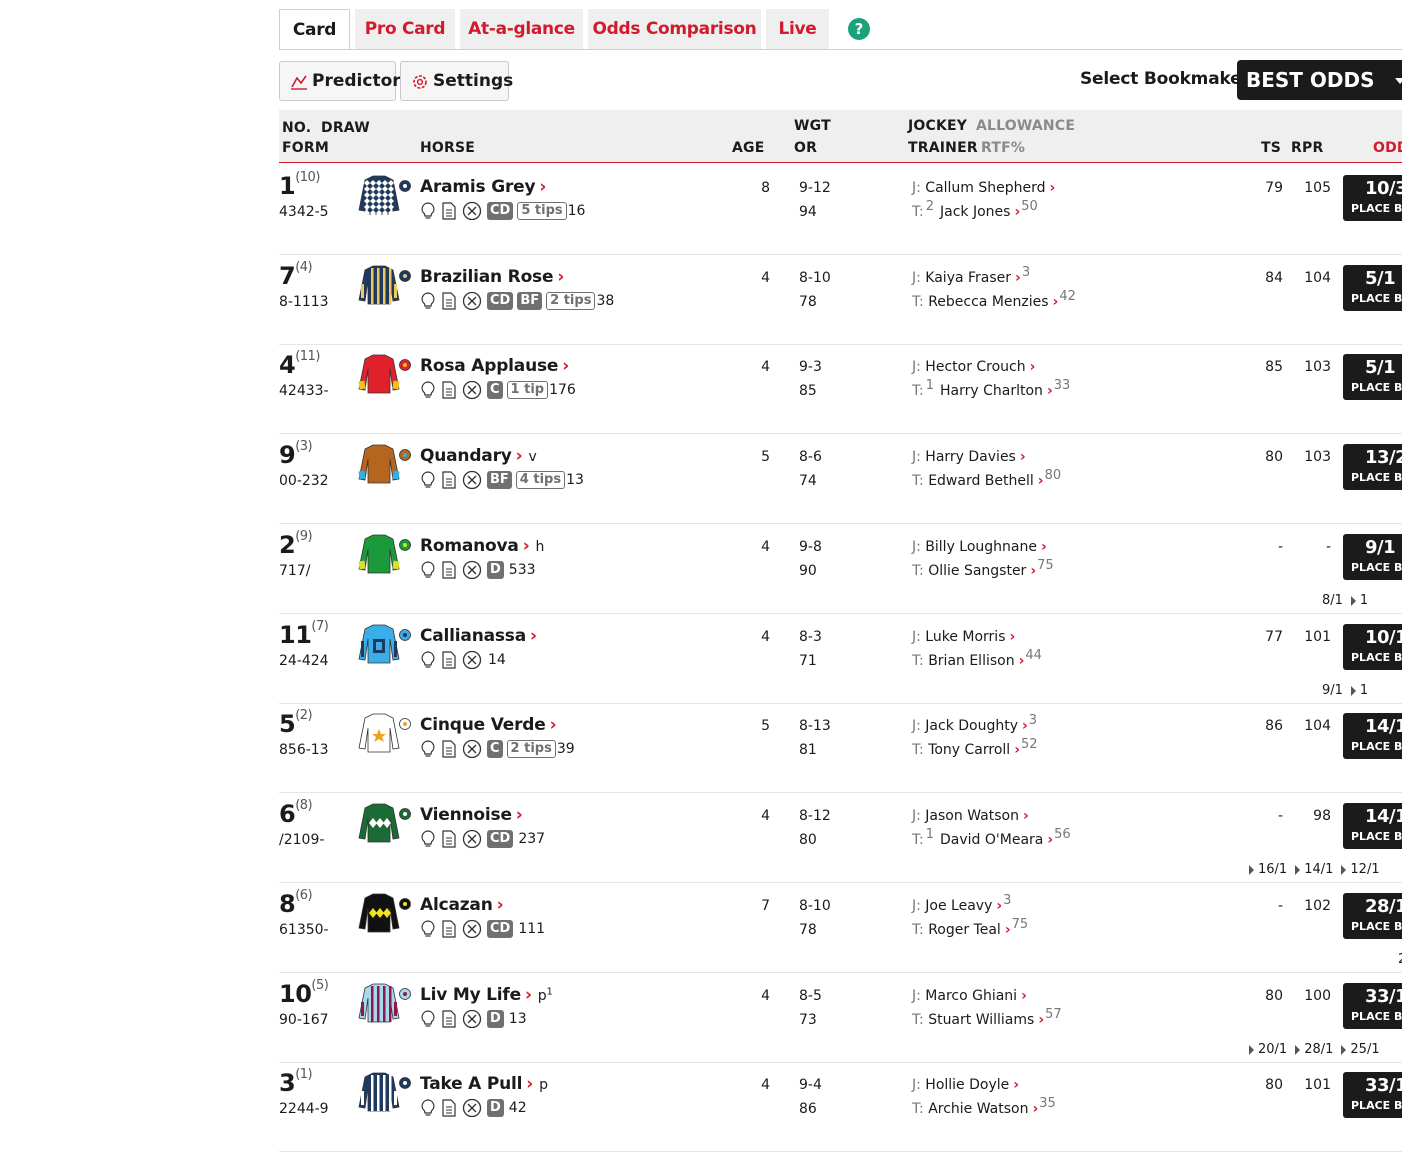  What do you see at coordinates (1372, 916) in the screenshot?
I see `odds-button: 28/1 PLACE B` at bounding box center [1372, 916].